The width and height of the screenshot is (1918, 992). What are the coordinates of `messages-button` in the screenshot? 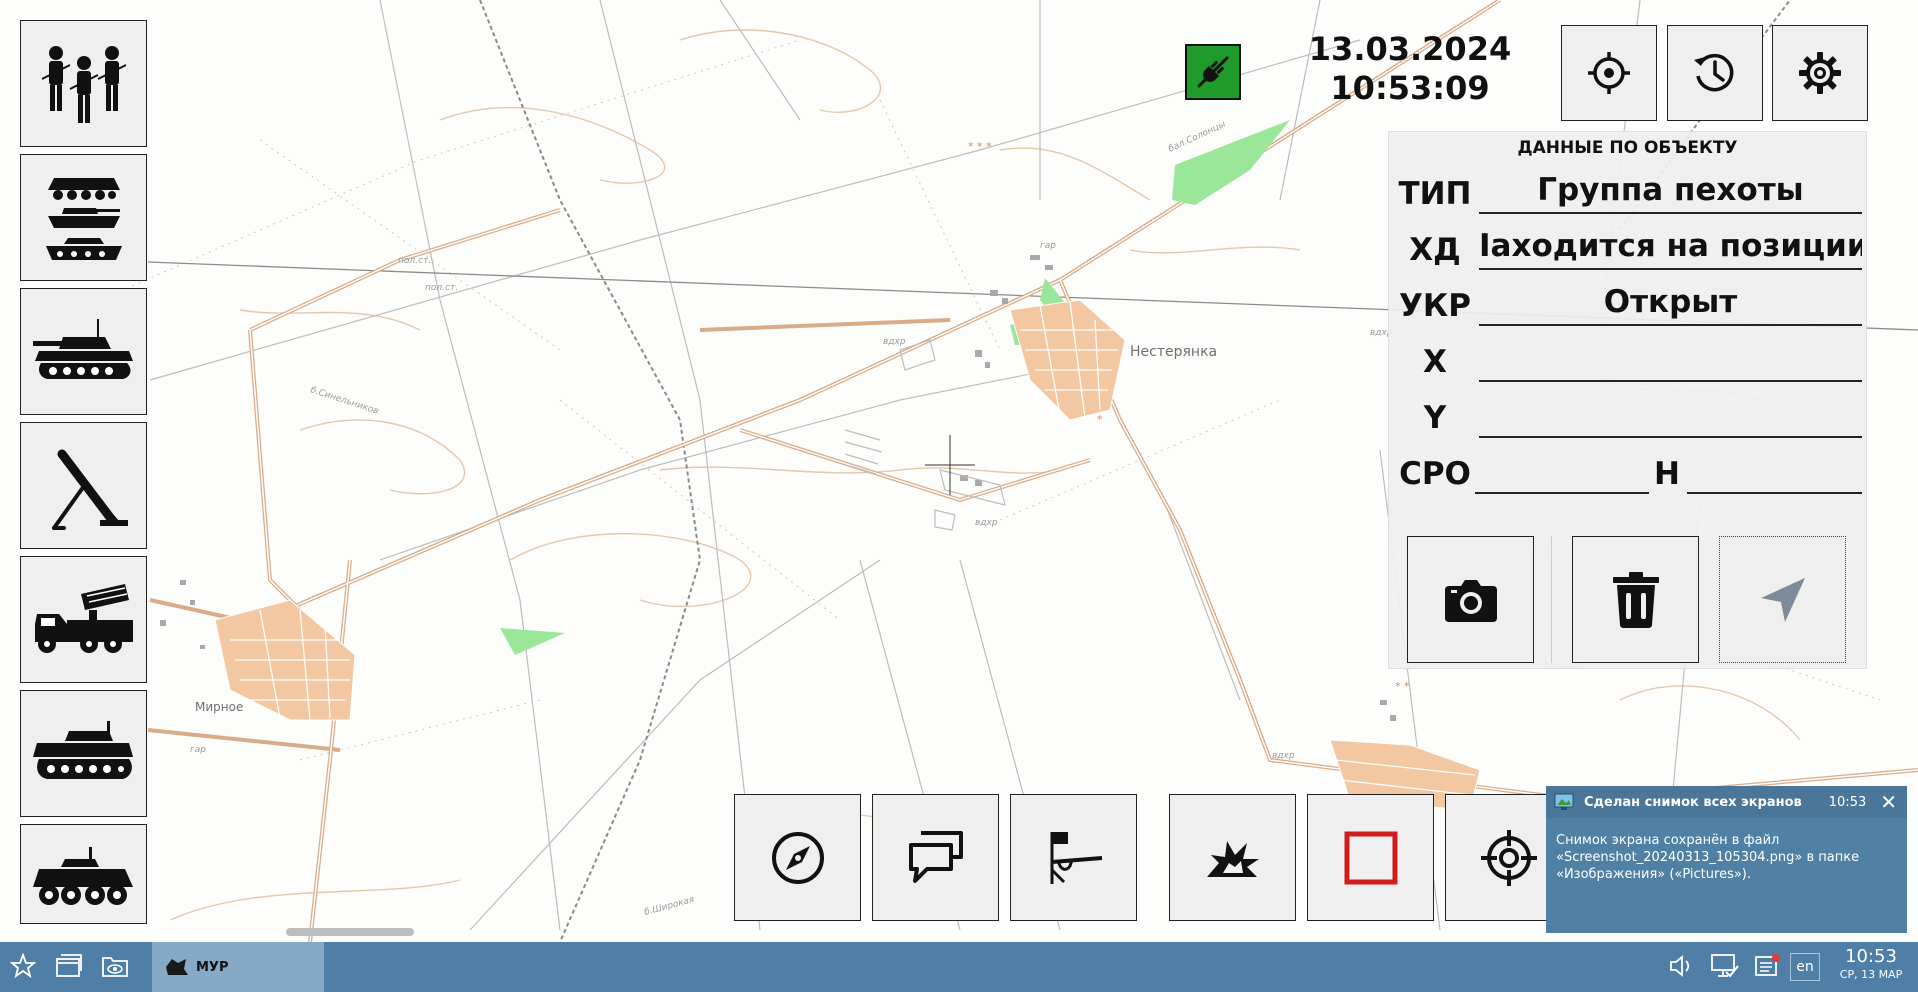 It's located at (935, 857).